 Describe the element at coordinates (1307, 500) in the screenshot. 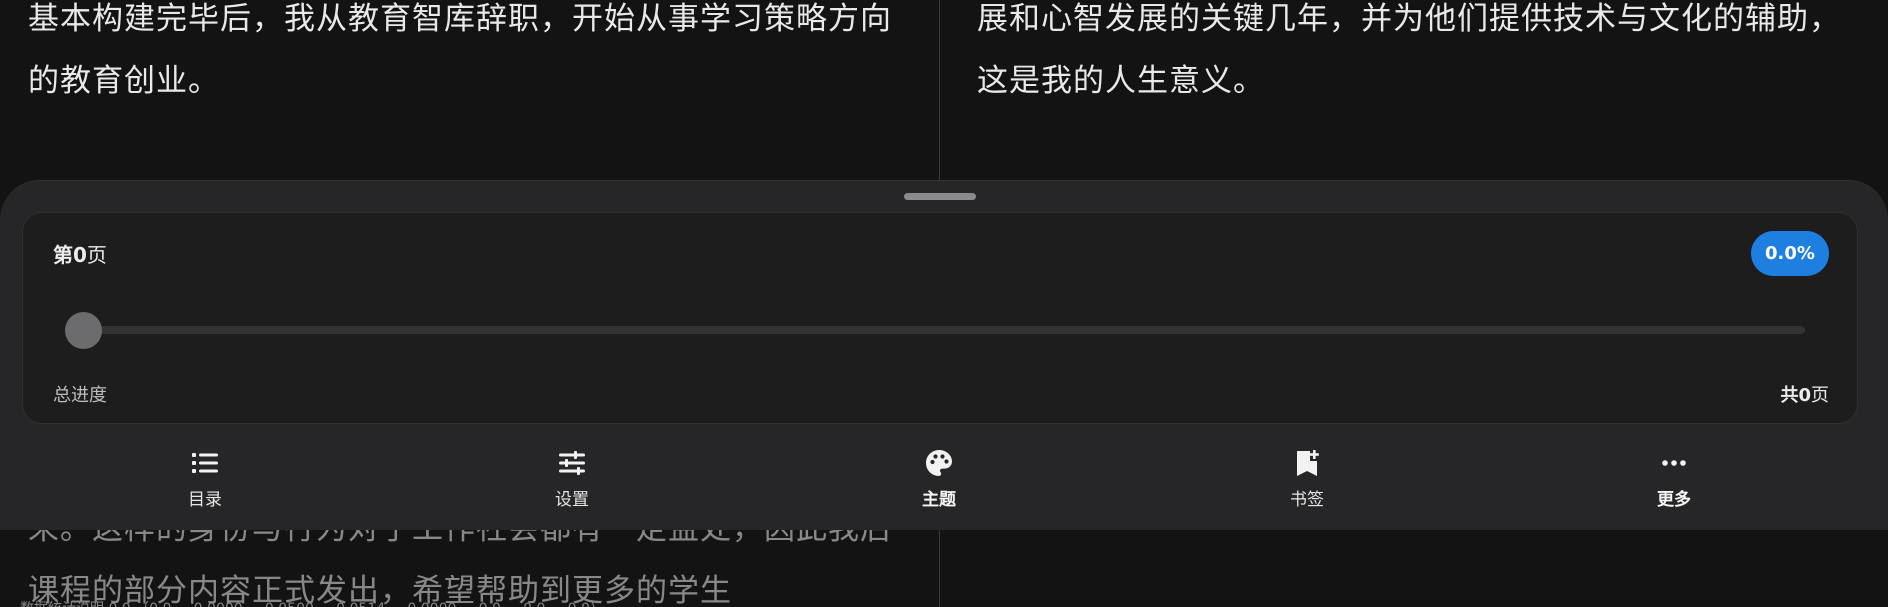

I see `bookmark-label: 书签` at that location.